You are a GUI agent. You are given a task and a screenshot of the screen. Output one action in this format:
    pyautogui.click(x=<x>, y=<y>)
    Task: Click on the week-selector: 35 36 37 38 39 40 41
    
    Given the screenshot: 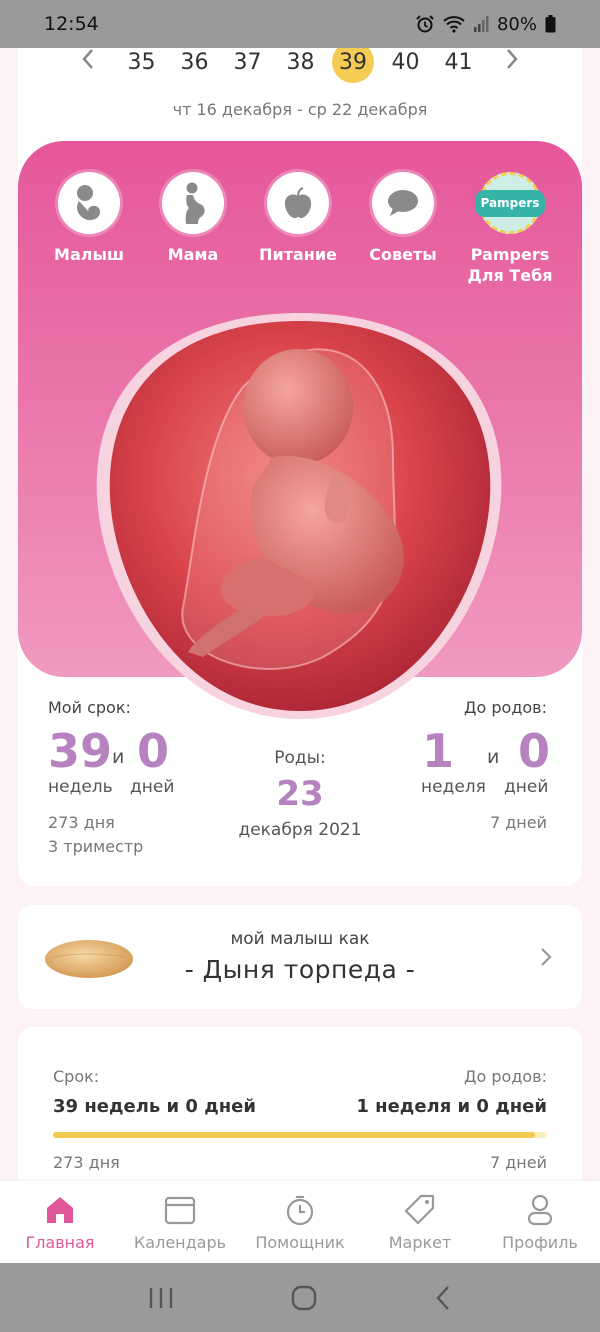 What is the action you would take?
    pyautogui.click(x=300, y=62)
    